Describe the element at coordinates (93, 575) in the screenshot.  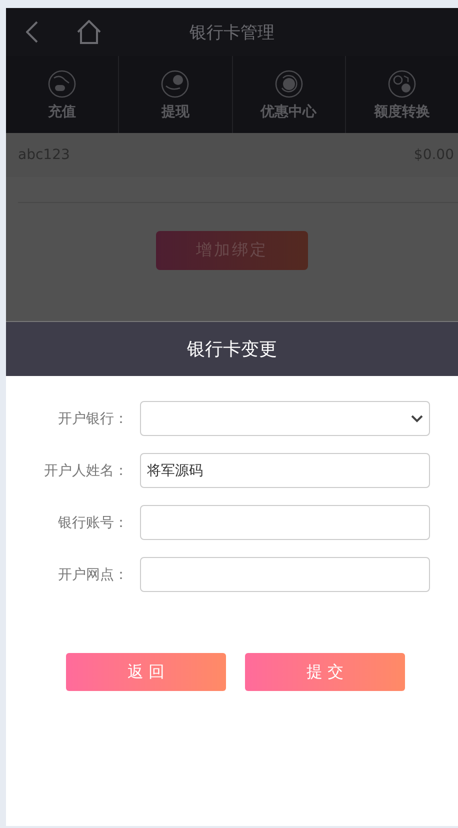
I see `field-label: 开户网点：` at that location.